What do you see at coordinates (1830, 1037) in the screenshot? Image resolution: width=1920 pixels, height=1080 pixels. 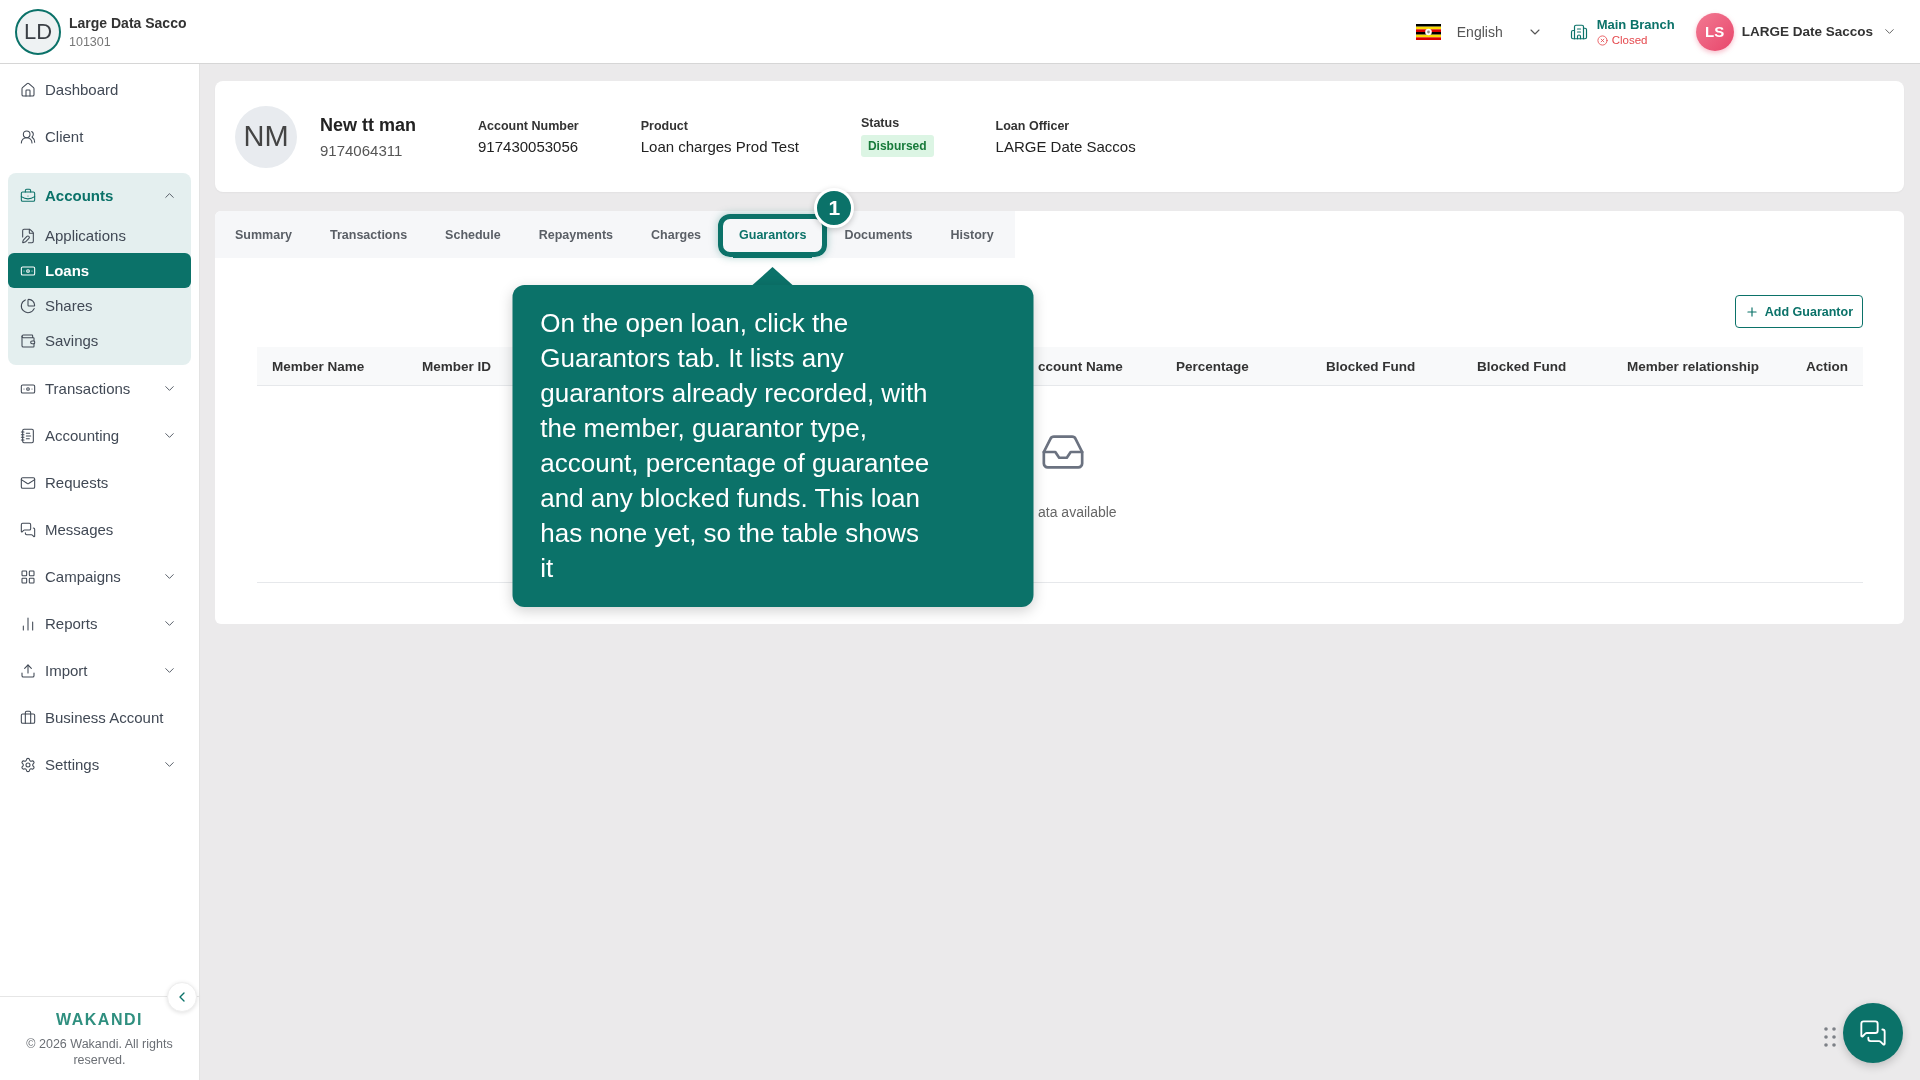 I see `grip-dots-icon` at bounding box center [1830, 1037].